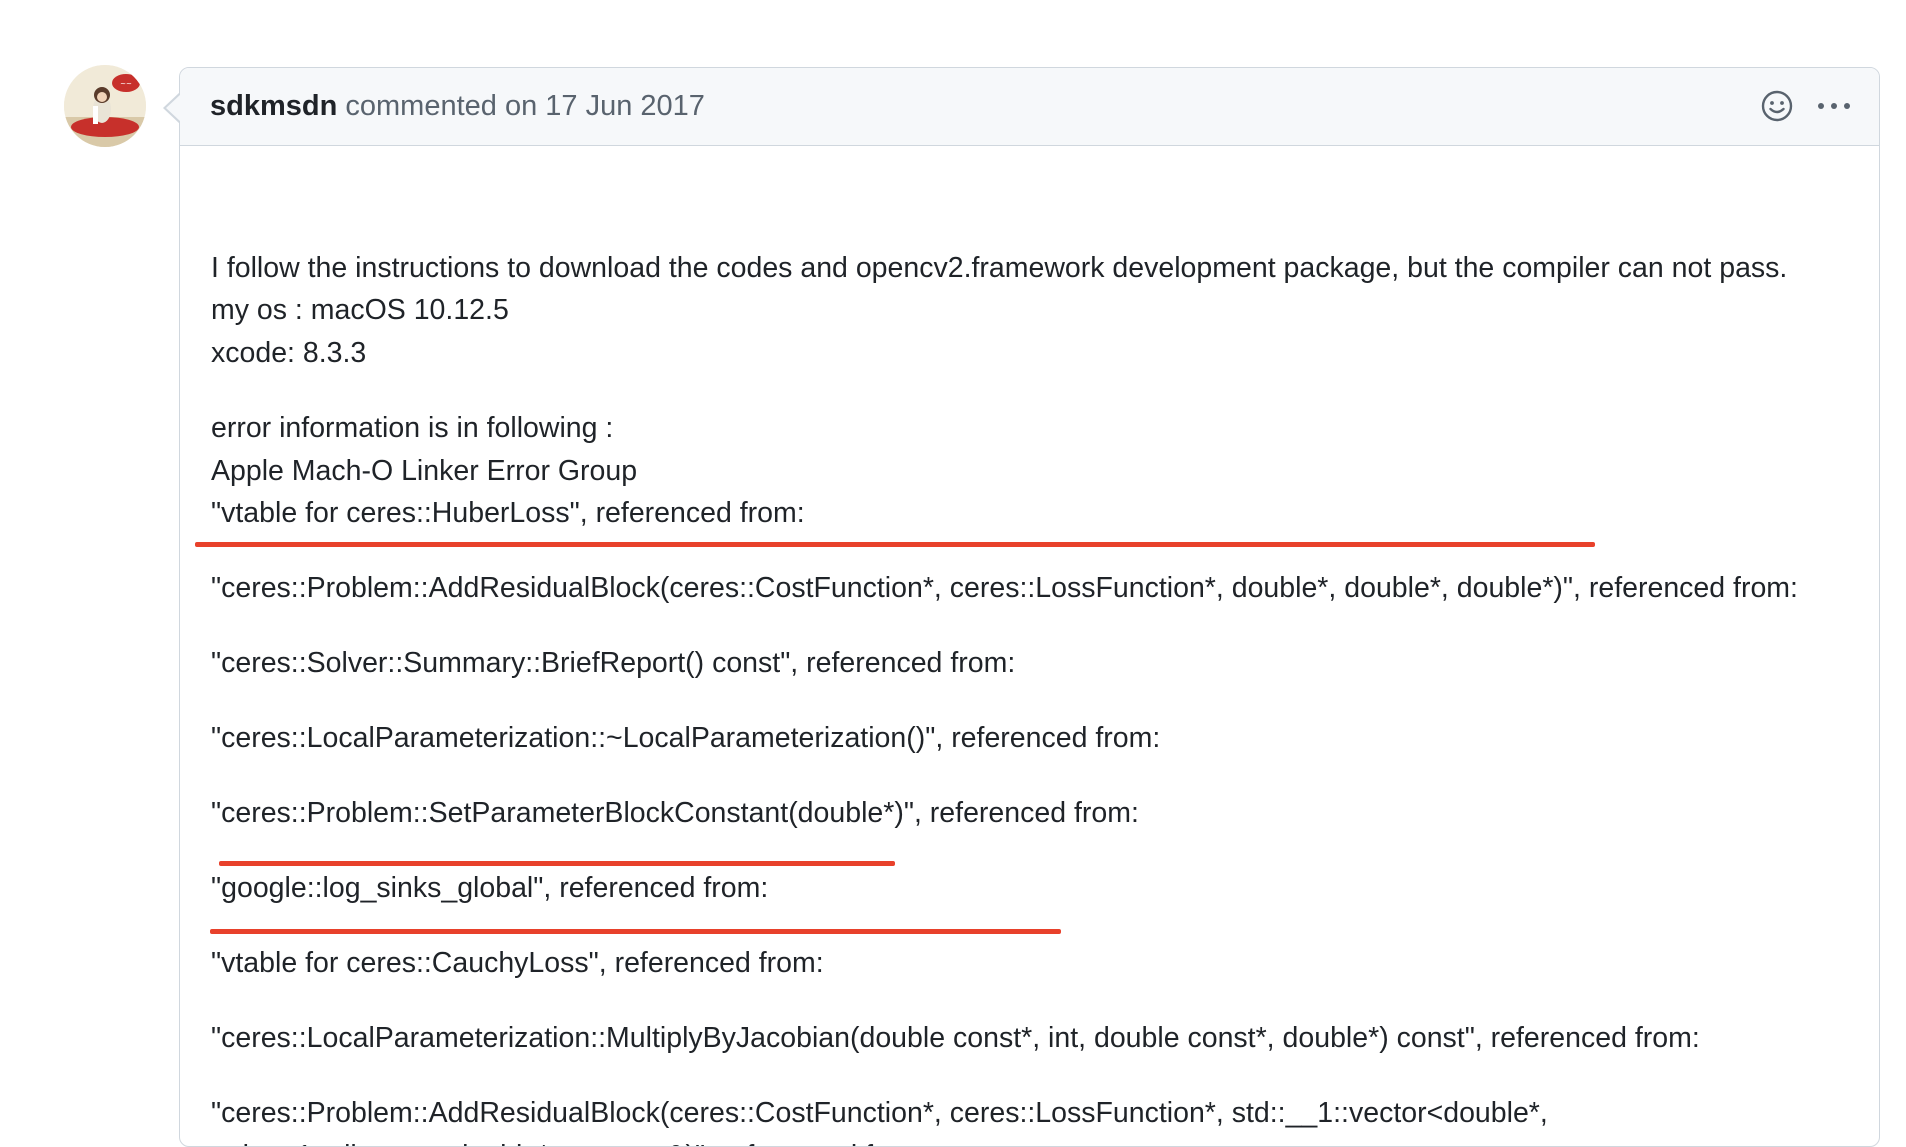 Image resolution: width=1906 pixels, height=1147 pixels. What do you see at coordinates (412, 428) in the screenshot?
I see `body-line: error information is in following :` at bounding box center [412, 428].